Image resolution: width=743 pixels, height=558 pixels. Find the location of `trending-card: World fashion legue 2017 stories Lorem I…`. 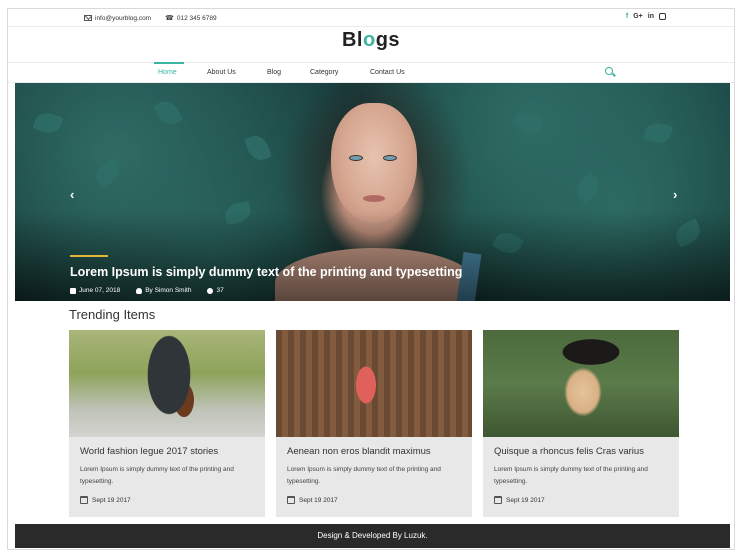

trending-card: World fashion legue 2017 stories Lorem I… is located at coordinates (167, 423).